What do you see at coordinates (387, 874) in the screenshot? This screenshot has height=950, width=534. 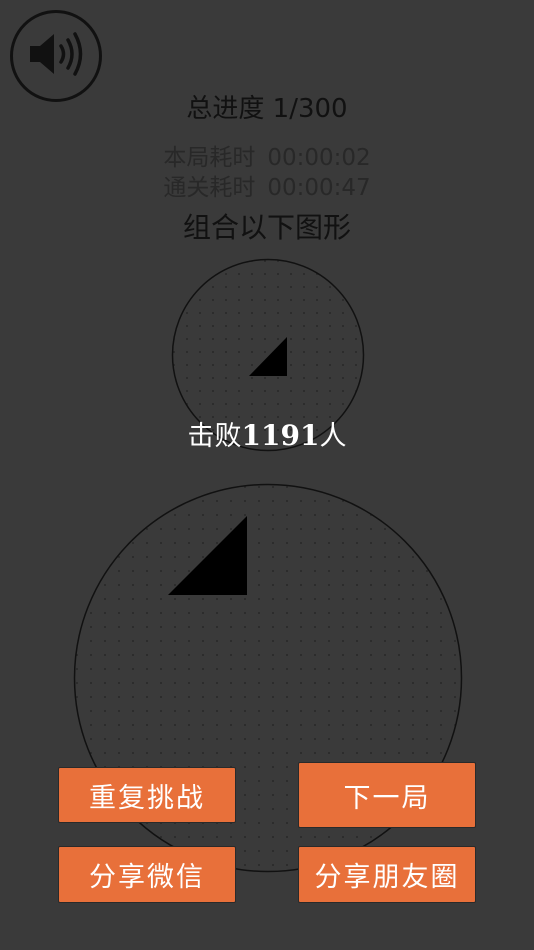 I see `share-moments-button: 分享朋友圈` at bounding box center [387, 874].